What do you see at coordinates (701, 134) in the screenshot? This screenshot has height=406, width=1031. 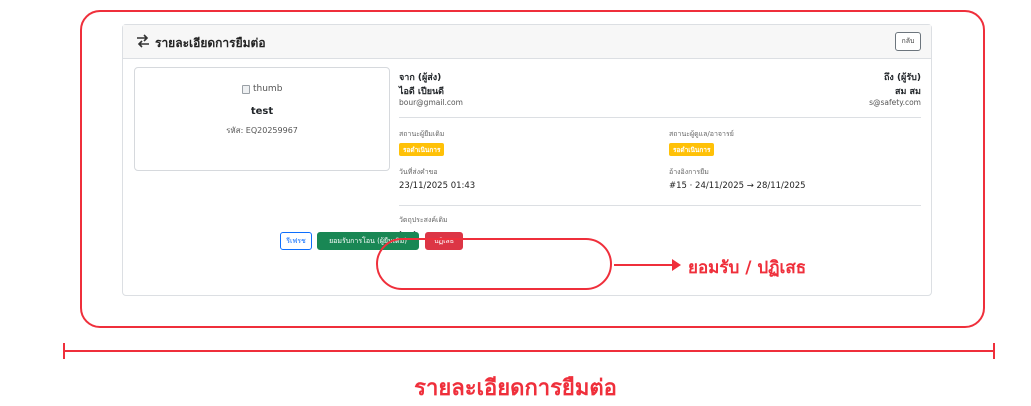 I see `supervisor-status-label: สถานะผู้ดูแล/อาจารย์` at bounding box center [701, 134].